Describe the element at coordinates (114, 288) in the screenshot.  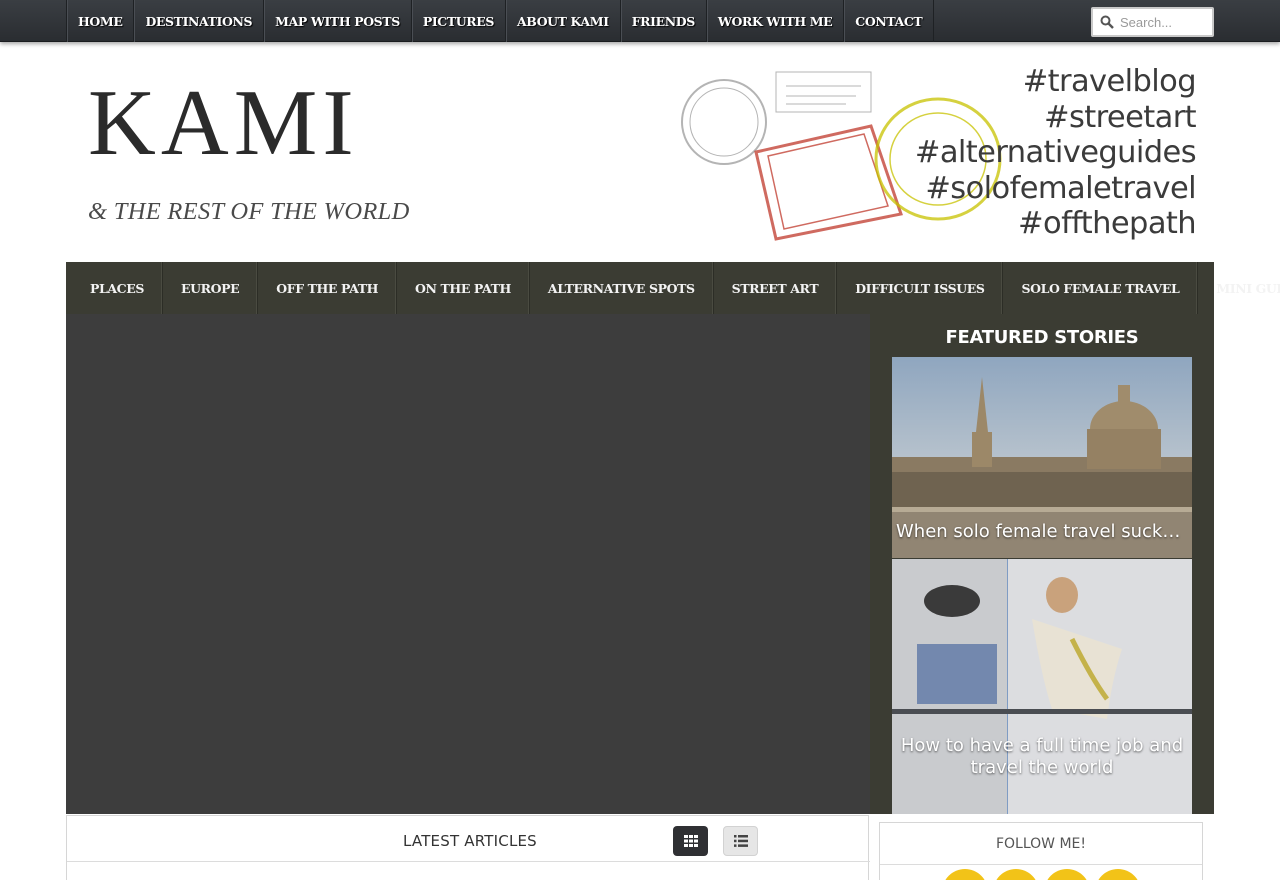
I see `category-places: PLACES` at that location.